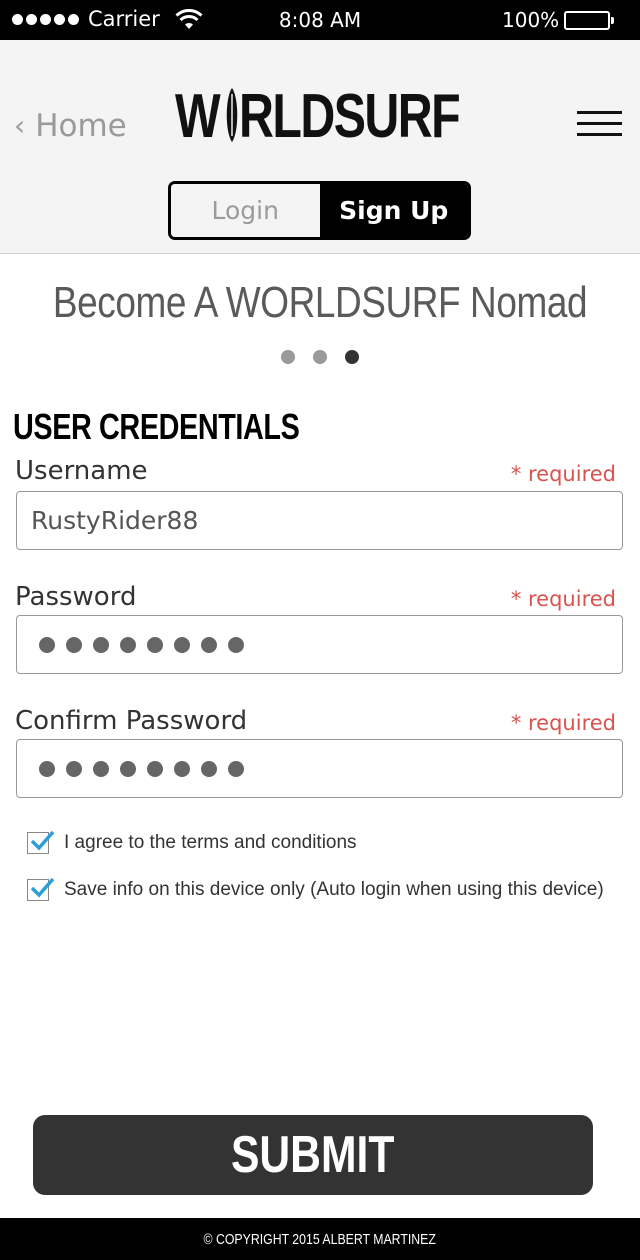 This screenshot has width=640, height=1260. I want to click on copyright-text: © COPYRIGHT 2015 ALBERT MARTINEZ, so click(320, 1239).